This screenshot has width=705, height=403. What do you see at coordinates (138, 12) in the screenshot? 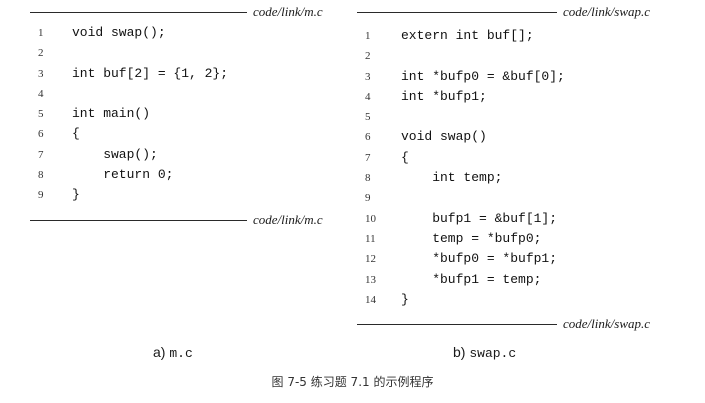
I see `left-top-rule` at bounding box center [138, 12].